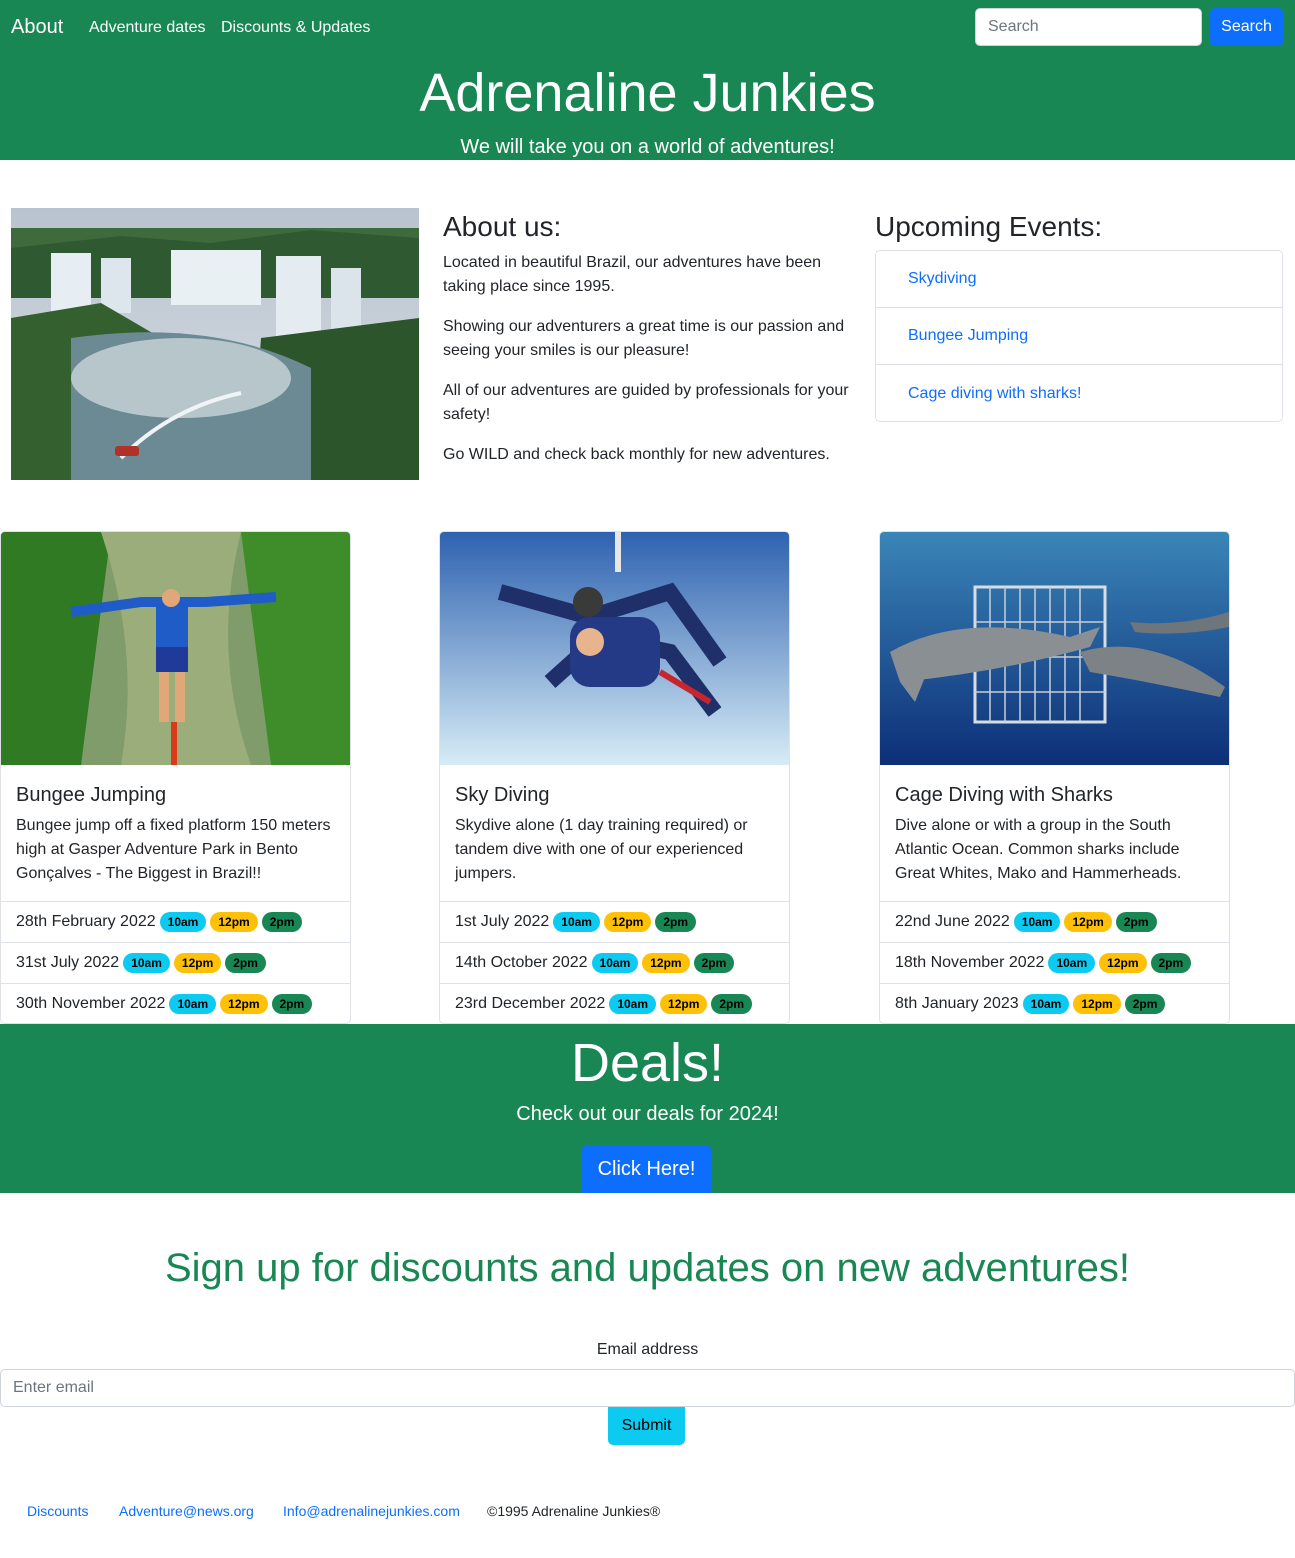  What do you see at coordinates (968, 336) in the screenshot?
I see `event-link-bungee-jumping: Bungee Jumping` at bounding box center [968, 336].